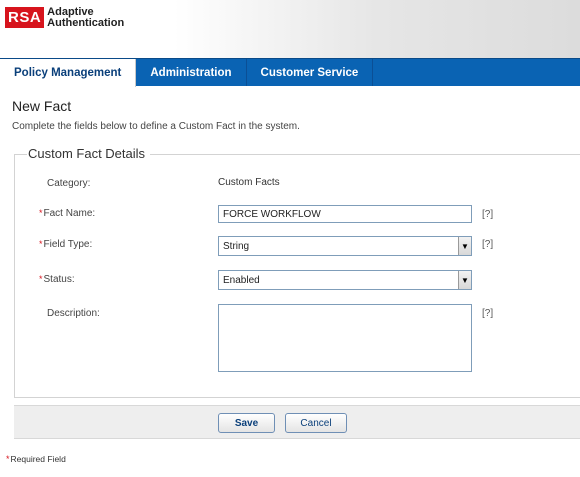 This screenshot has width=580, height=477. Describe the element at coordinates (246, 423) in the screenshot. I see `save-button: Save` at that location.